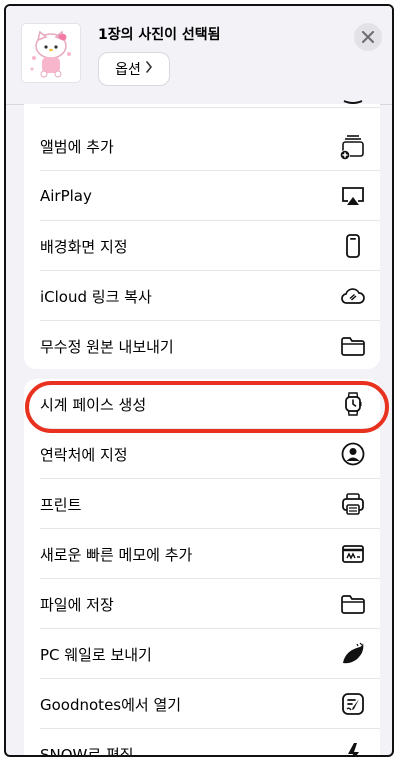 The image size is (400, 761). Describe the element at coordinates (353, 196) in the screenshot. I see `airplay-icon` at that location.